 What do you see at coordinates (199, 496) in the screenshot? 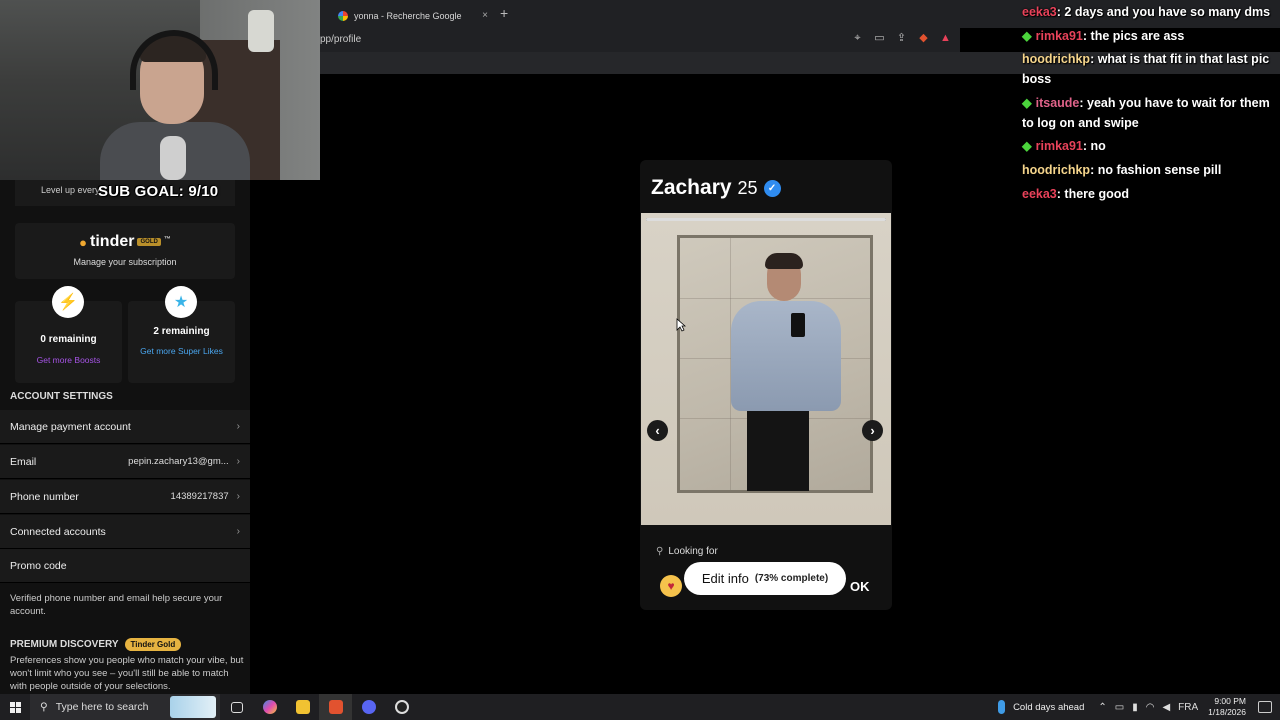
I see `phone-value: 14389217837` at bounding box center [199, 496].